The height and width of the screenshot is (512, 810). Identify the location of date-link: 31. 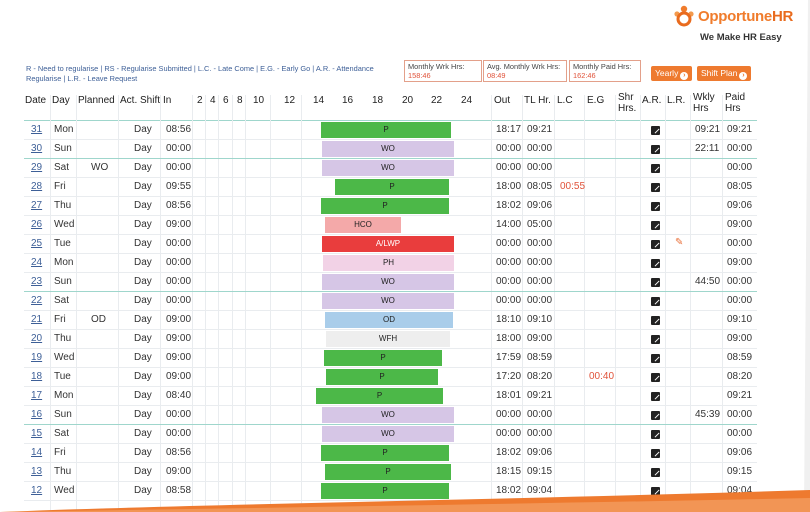
(36, 130).